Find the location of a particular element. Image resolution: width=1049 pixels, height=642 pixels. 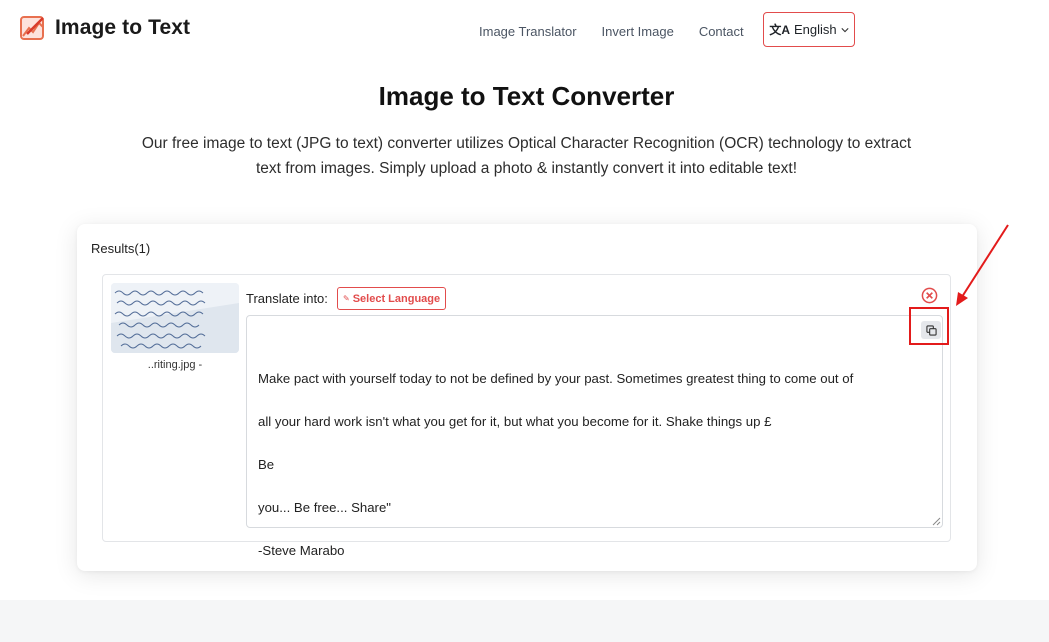

page-footer-band is located at coordinates (524, 621).